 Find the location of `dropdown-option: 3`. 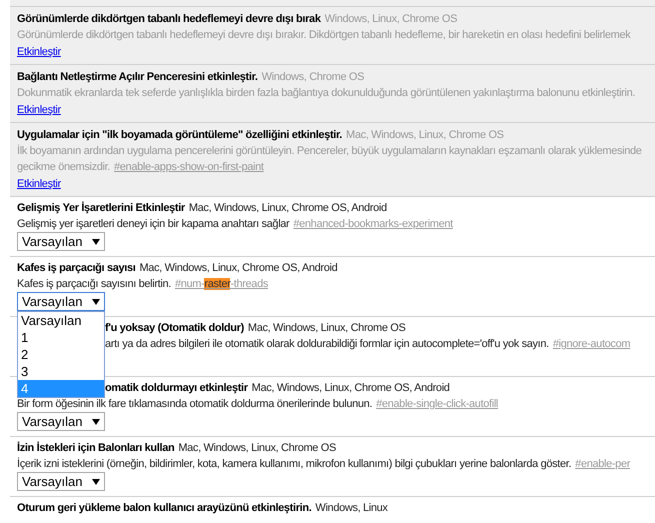

dropdown-option: 3 is located at coordinates (61, 371).